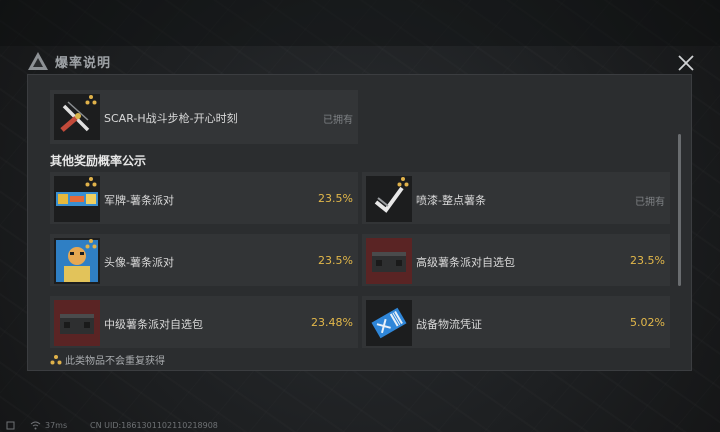 This screenshot has height=432, width=720. What do you see at coordinates (10, 425) in the screenshot?
I see `battery-icon` at bounding box center [10, 425].